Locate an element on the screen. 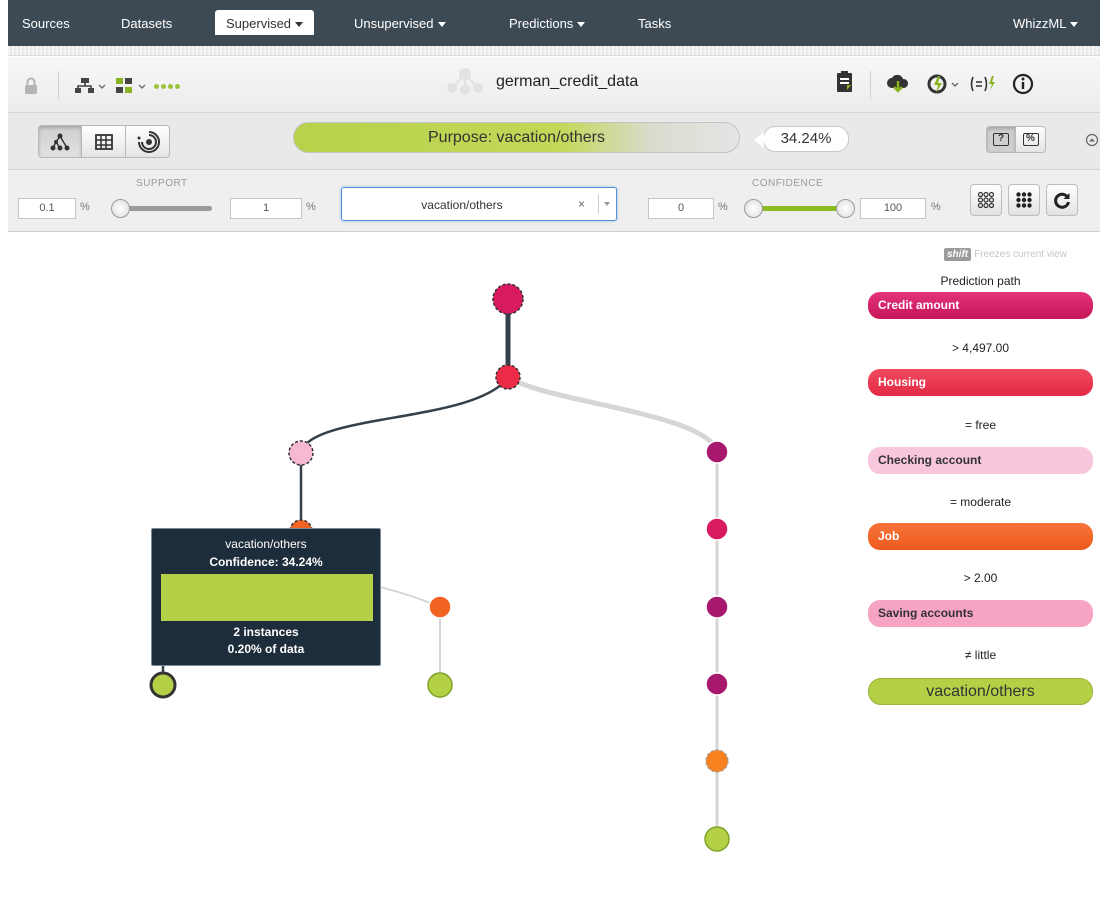  purpose-confidence-bar: Purpose: vacation/others is located at coordinates (516, 137).